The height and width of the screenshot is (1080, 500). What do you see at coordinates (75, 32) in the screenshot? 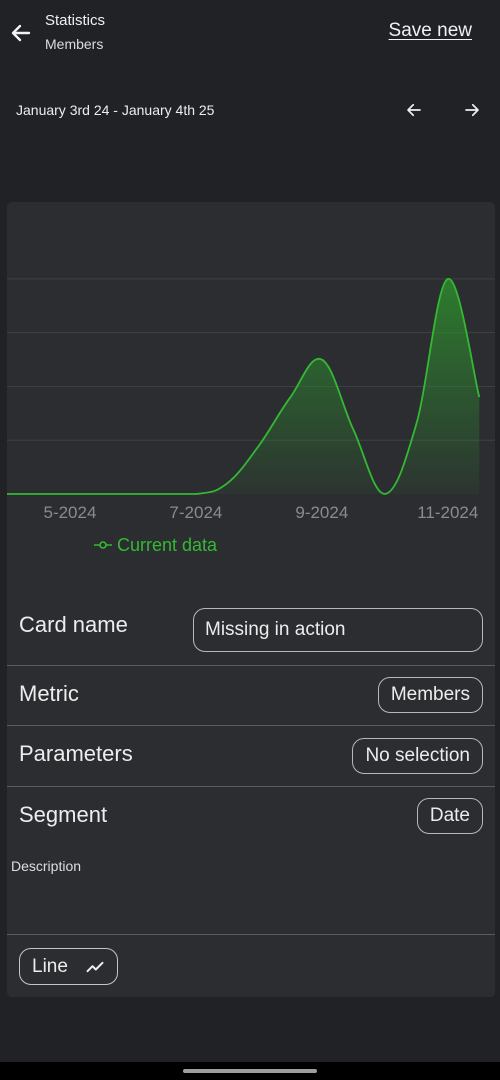
I see `header-titles: Statistics Members` at bounding box center [75, 32].